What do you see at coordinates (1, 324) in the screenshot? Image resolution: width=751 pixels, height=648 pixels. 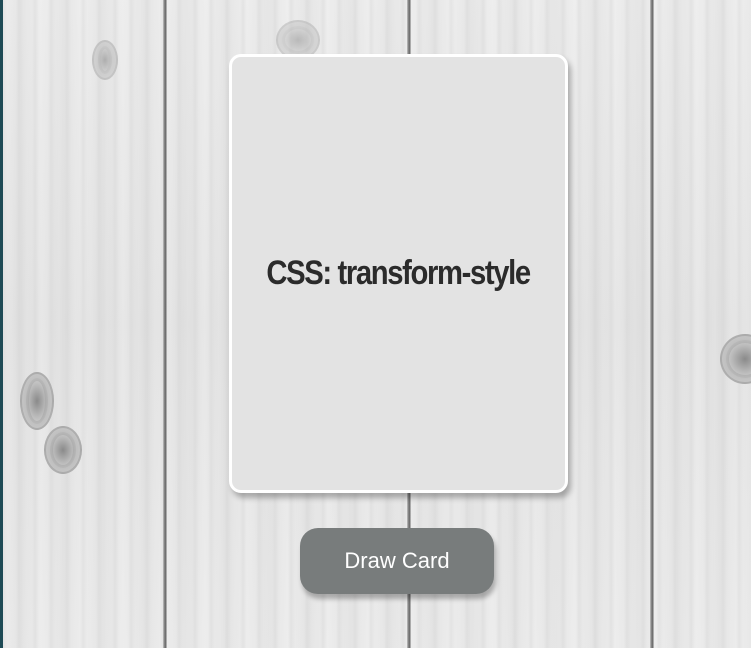 I see `left-edge-strip` at bounding box center [1, 324].